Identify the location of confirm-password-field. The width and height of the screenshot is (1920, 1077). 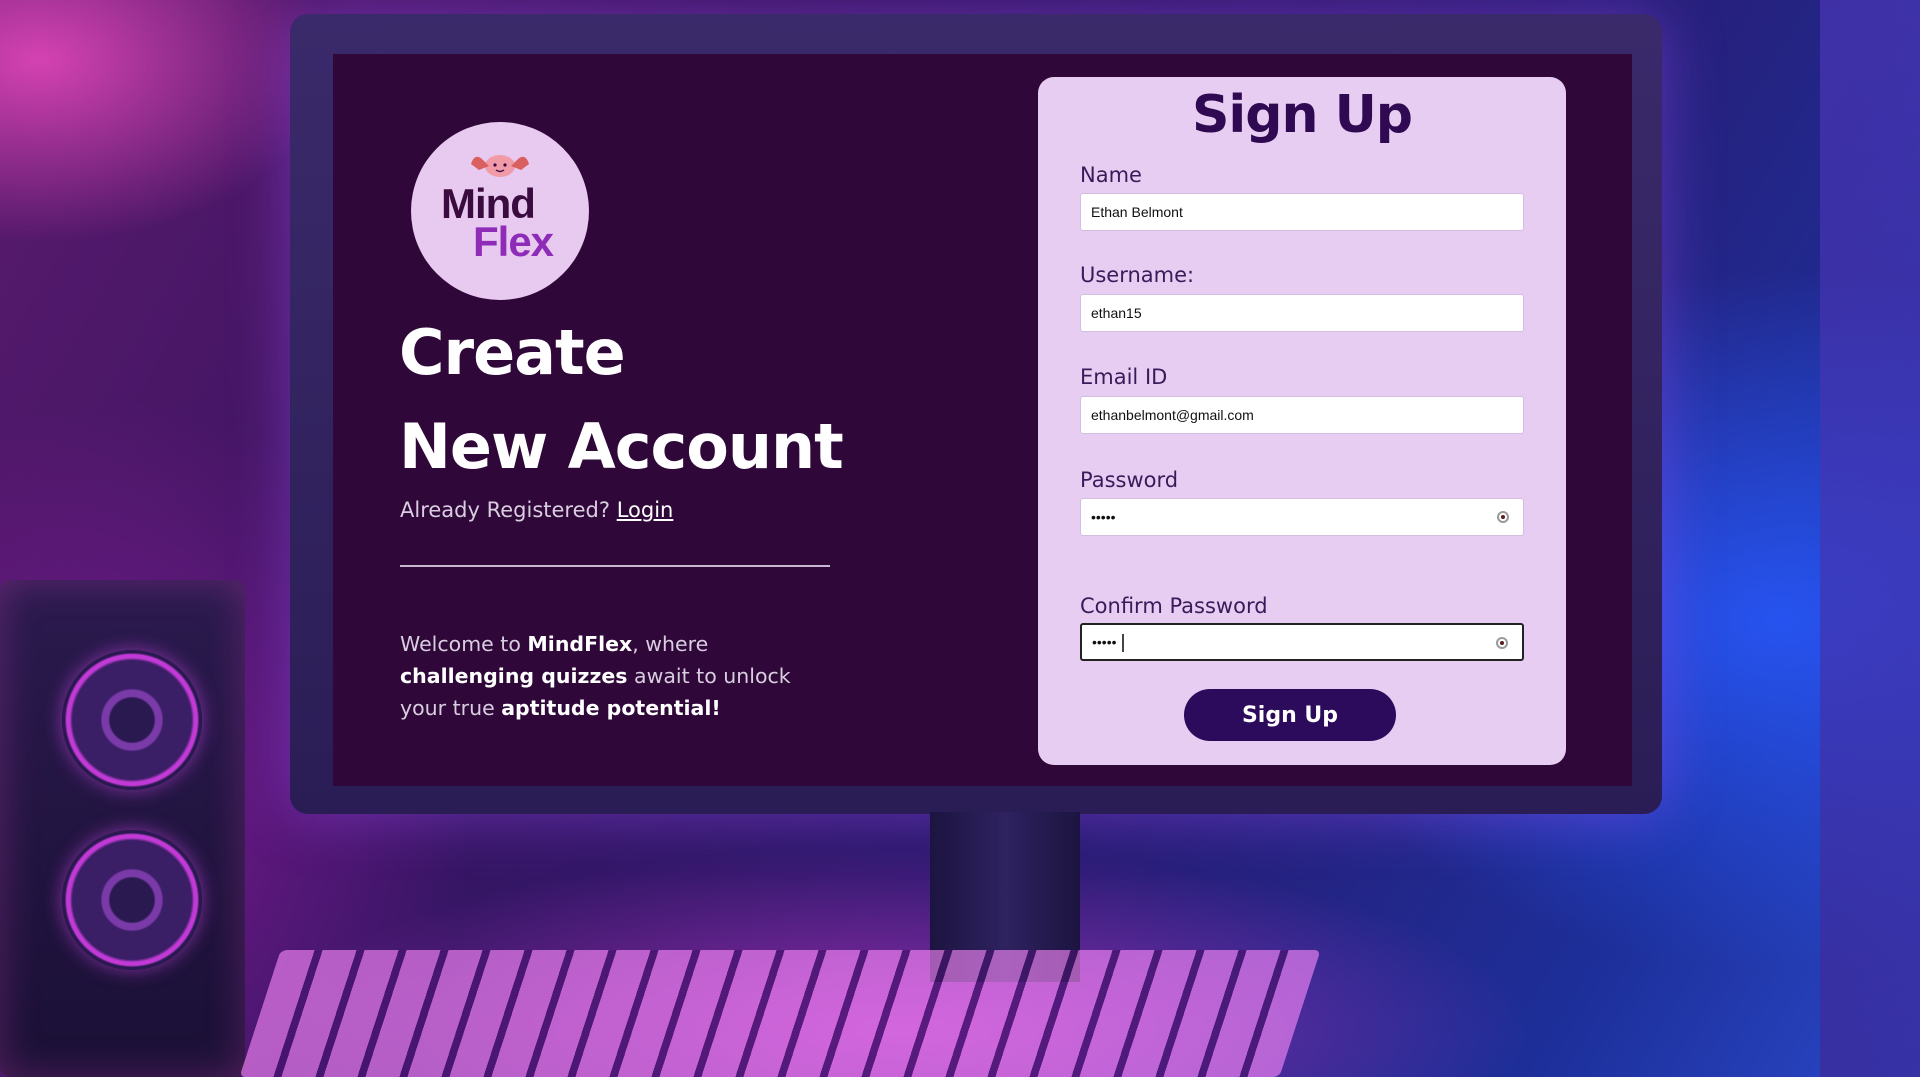
(1302, 642).